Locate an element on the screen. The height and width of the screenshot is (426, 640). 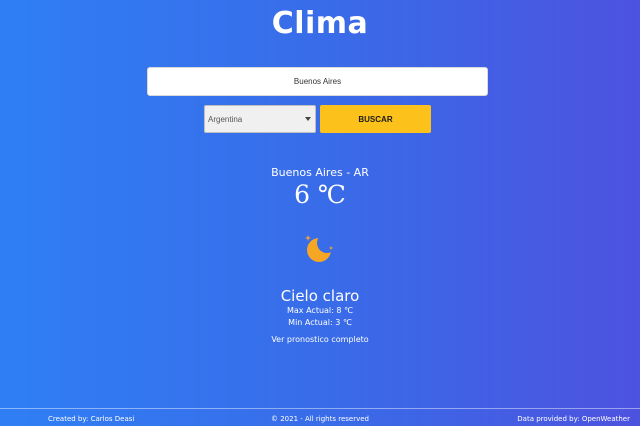
search-button-label: BUSCAR is located at coordinates (375, 119).